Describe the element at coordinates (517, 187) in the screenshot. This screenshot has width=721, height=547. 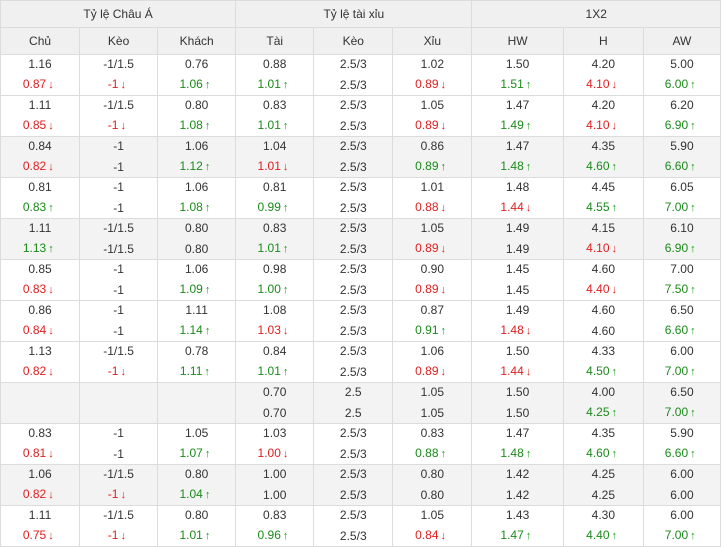
I see `odds-value: 1.48` at that location.